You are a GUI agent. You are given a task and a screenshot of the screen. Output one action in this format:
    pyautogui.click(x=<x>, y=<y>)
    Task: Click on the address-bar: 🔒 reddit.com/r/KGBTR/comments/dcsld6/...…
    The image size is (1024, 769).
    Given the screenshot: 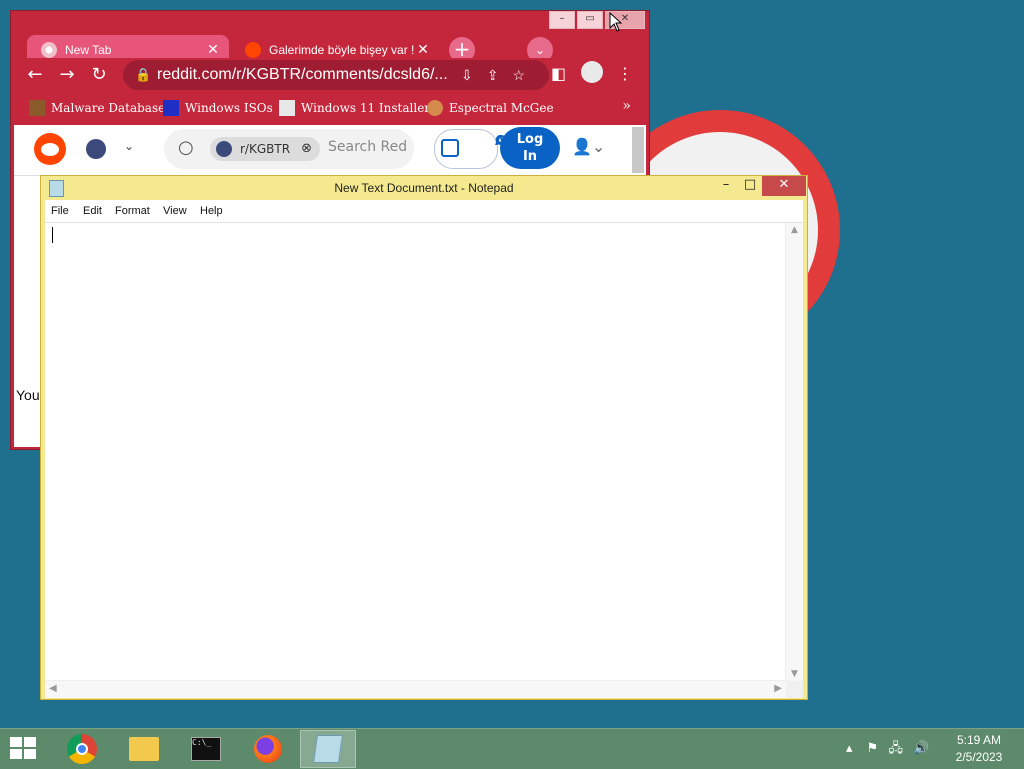 What is the action you would take?
    pyautogui.click(x=336, y=75)
    